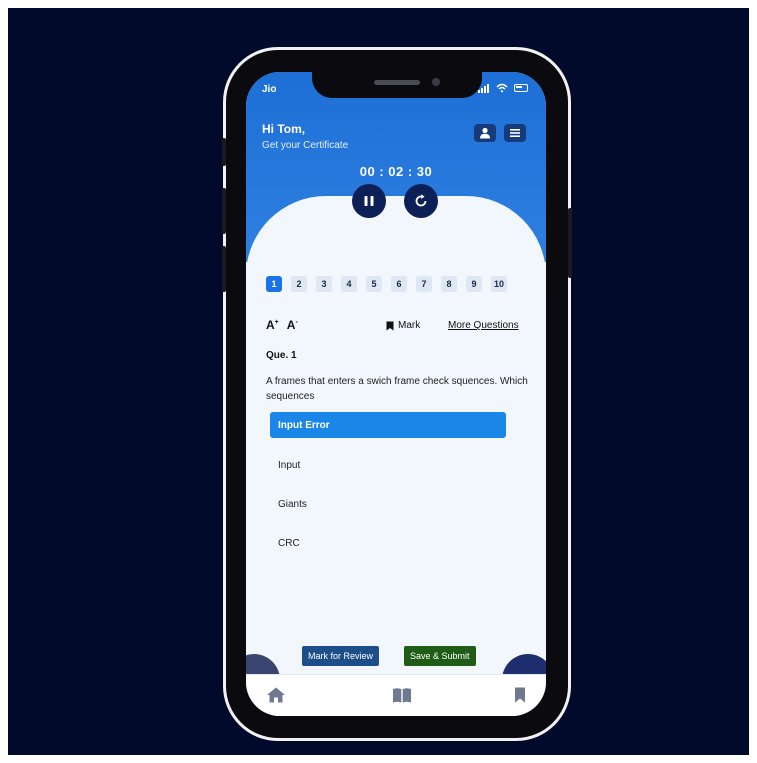 This screenshot has height=763, width=757. I want to click on battery-icon, so click(521, 88).